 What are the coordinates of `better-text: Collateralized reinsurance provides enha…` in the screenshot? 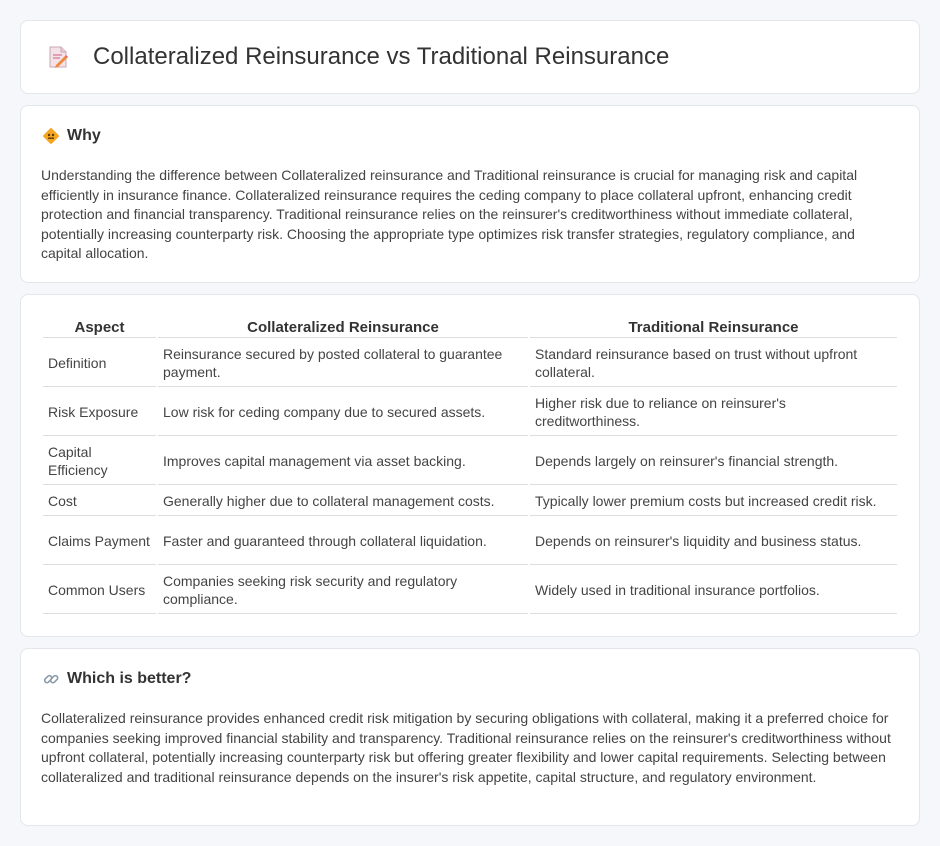 It's located at (466, 747).